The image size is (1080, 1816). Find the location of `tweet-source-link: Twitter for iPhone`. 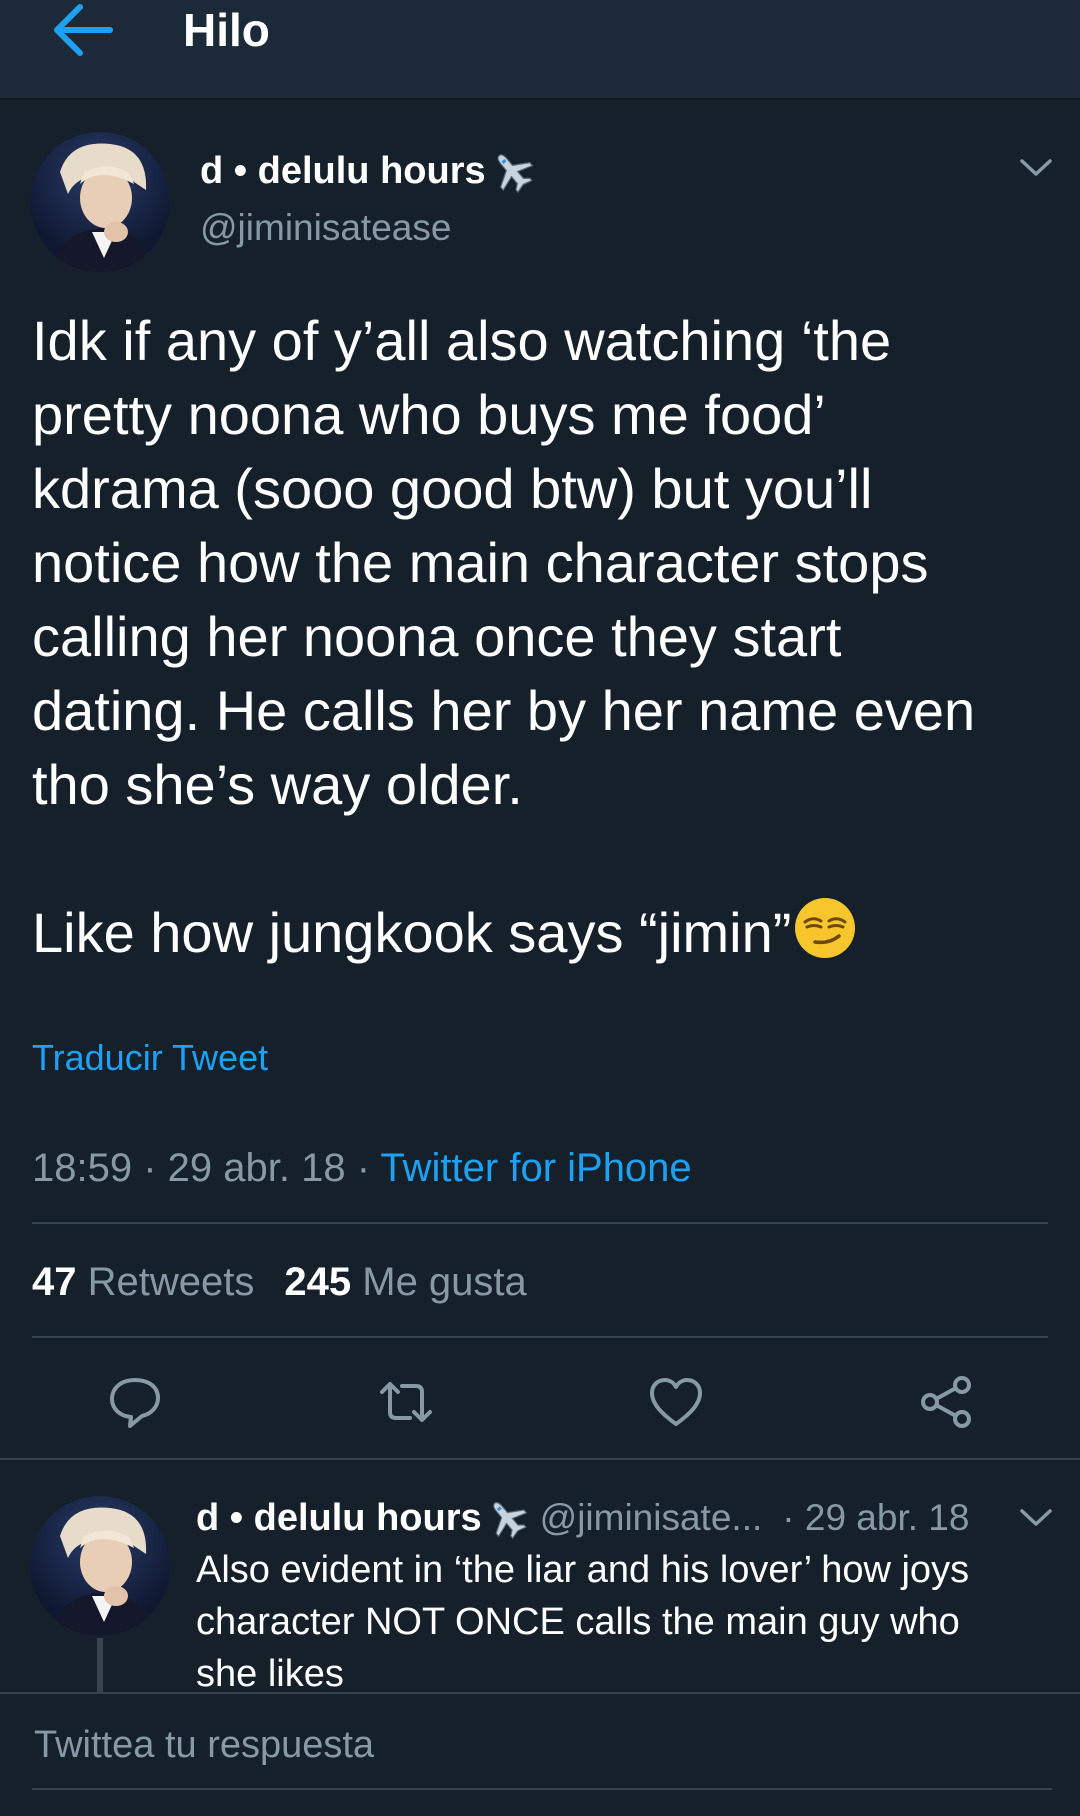

tweet-source-link: Twitter for iPhone is located at coordinates (535, 1168).